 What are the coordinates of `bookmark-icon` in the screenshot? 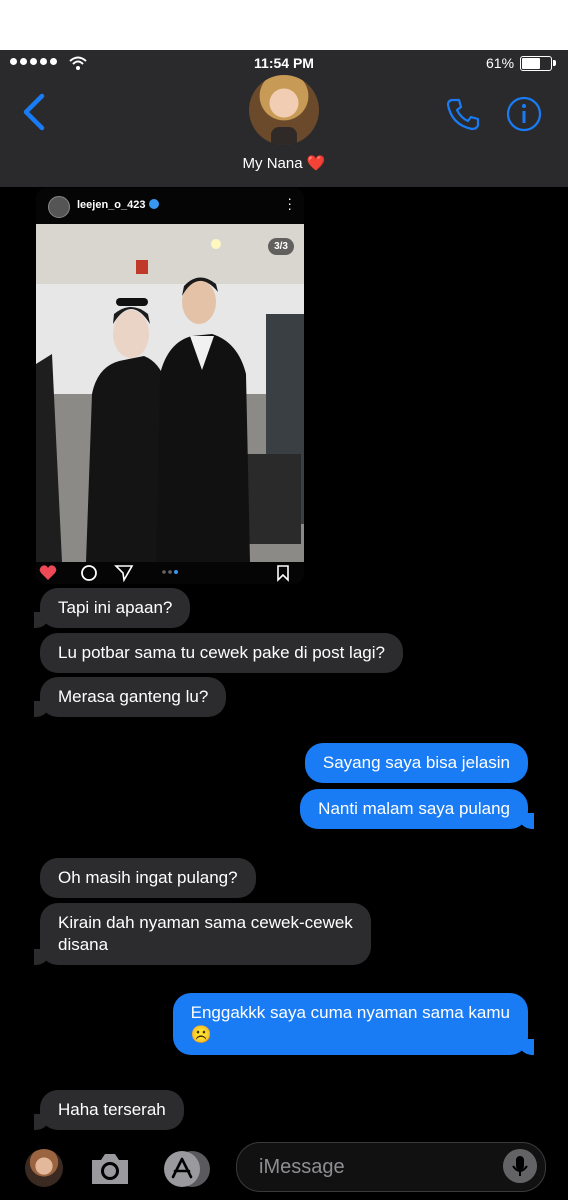 It's located at (283, 573).